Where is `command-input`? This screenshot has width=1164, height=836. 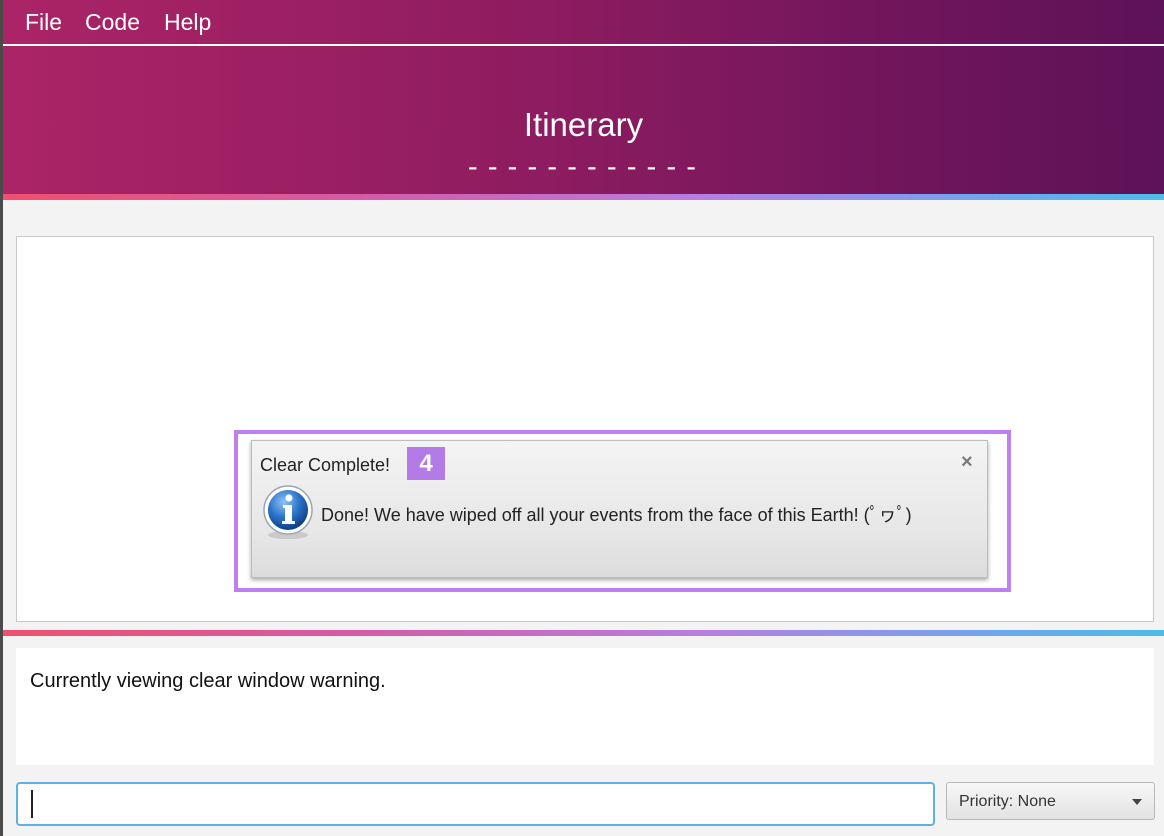
command-input is located at coordinates (475, 804).